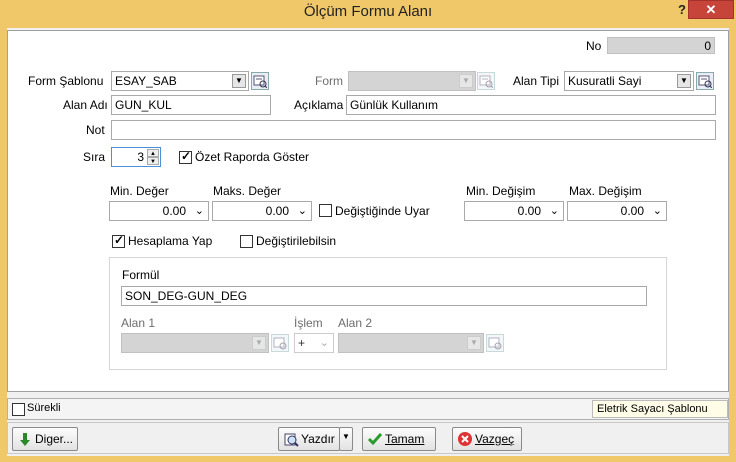 This screenshot has width=736, height=462. I want to click on sira-label: Sıra, so click(94, 157).